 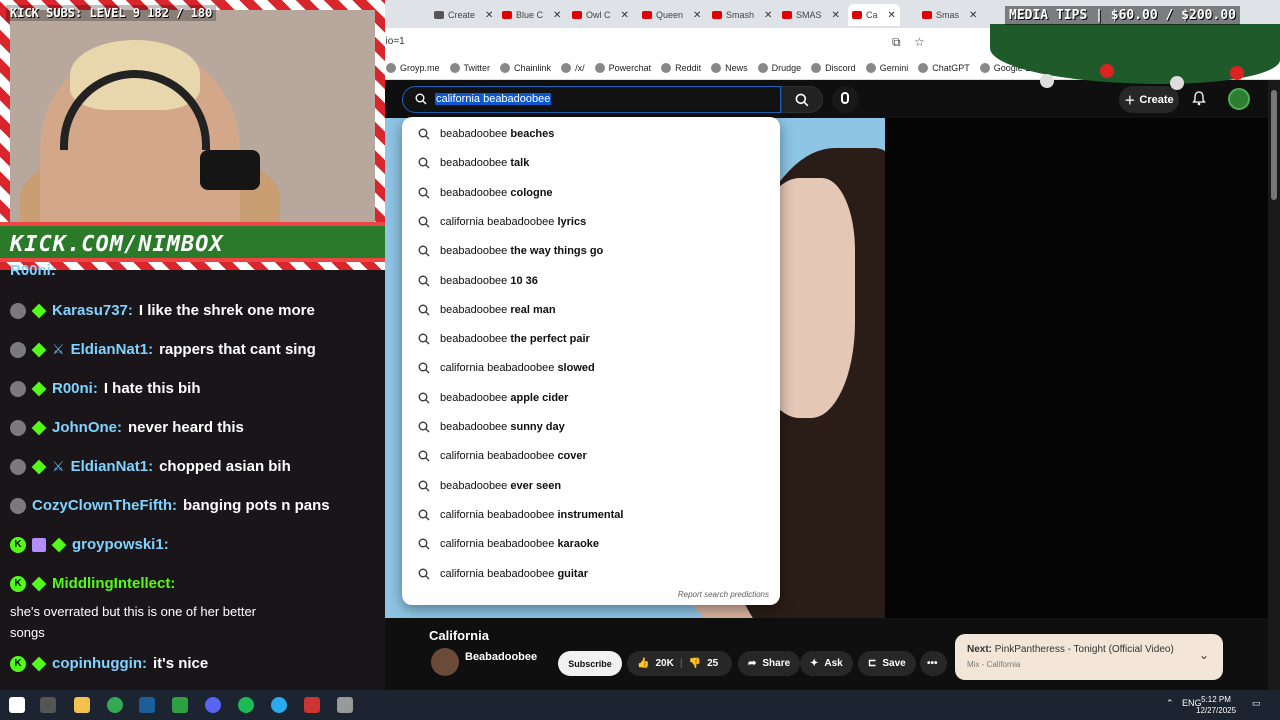 I want to click on chat-row: R00ni: I hate this bih, so click(x=105, y=388).